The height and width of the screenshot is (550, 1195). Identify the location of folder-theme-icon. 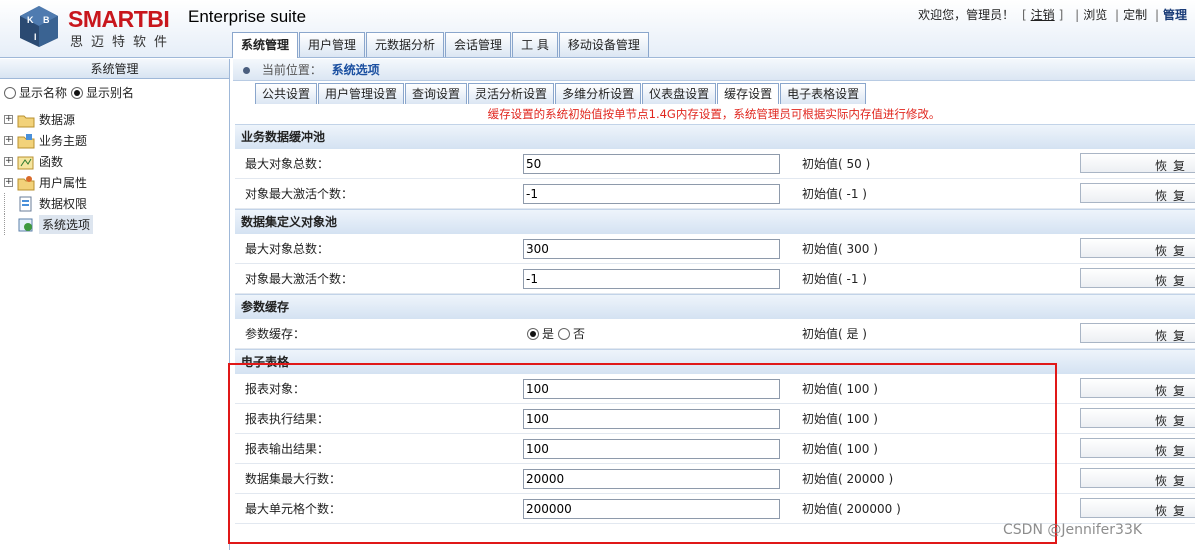
(26, 140).